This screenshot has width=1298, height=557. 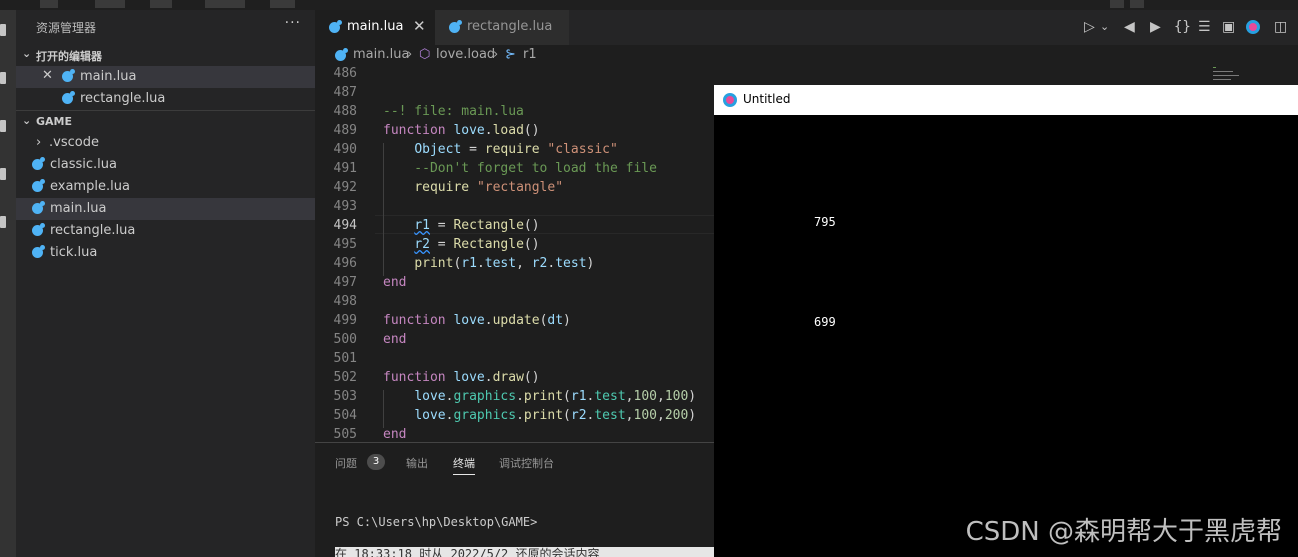 What do you see at coordinates (165, 55) in the screenshot?
I see `open-editors-header: ⌄ 打开的编辑器` at bounding box center [165, 55].